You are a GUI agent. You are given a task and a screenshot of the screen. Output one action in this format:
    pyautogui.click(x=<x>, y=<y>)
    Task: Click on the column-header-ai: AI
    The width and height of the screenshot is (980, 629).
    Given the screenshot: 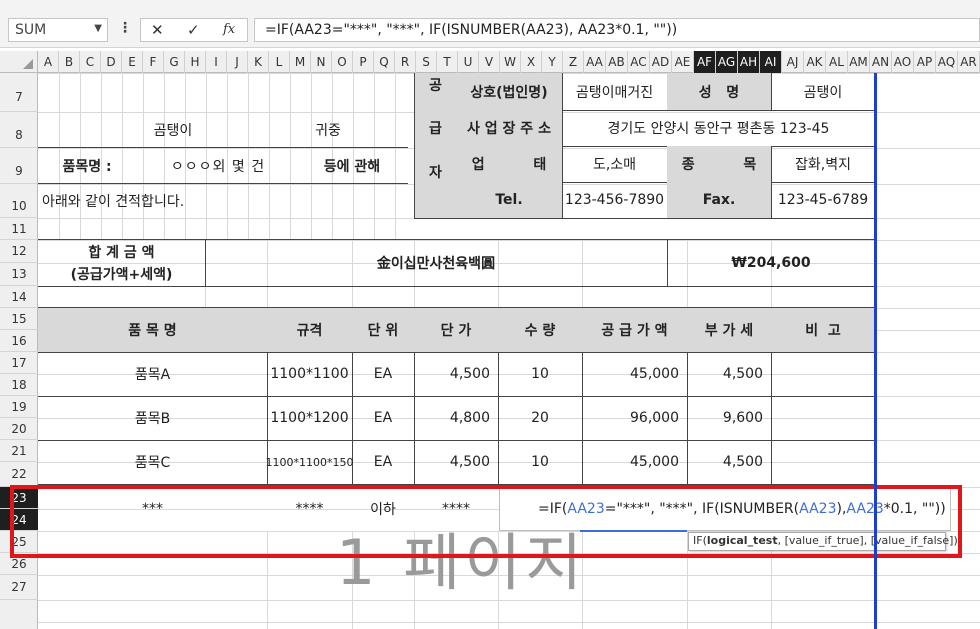 What is the action you would take?
    pyautogui.click(x=771, y=62)
    